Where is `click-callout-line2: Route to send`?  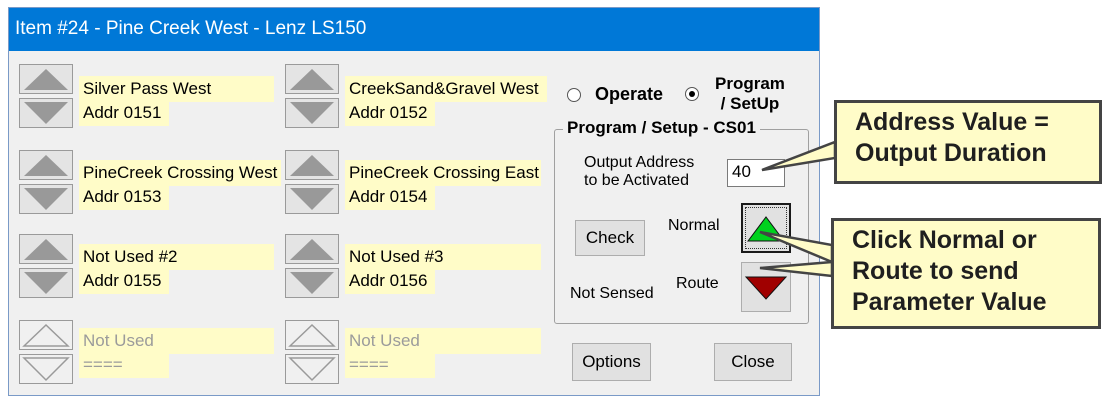 click-callout-line2: Route to send is located at coordinates (935, 271).